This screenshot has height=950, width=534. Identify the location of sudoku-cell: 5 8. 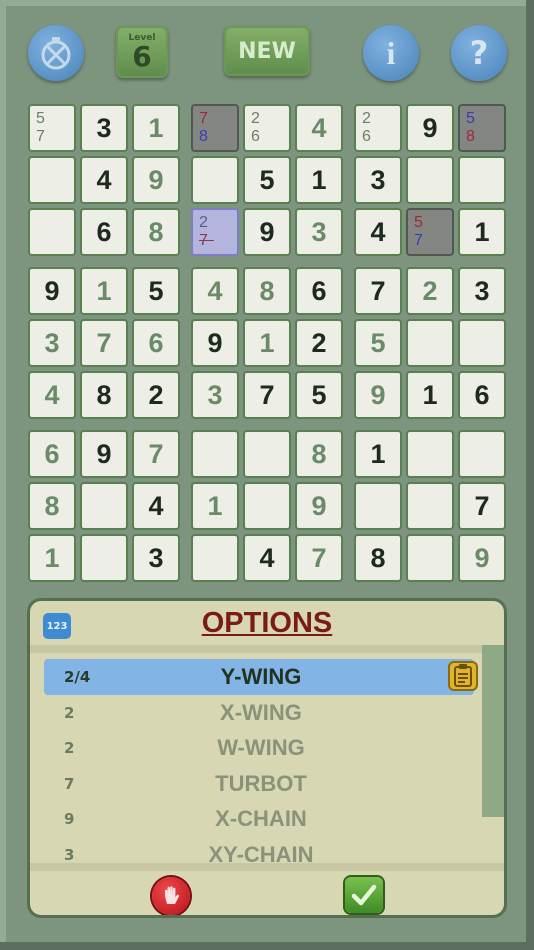
(482, 128).